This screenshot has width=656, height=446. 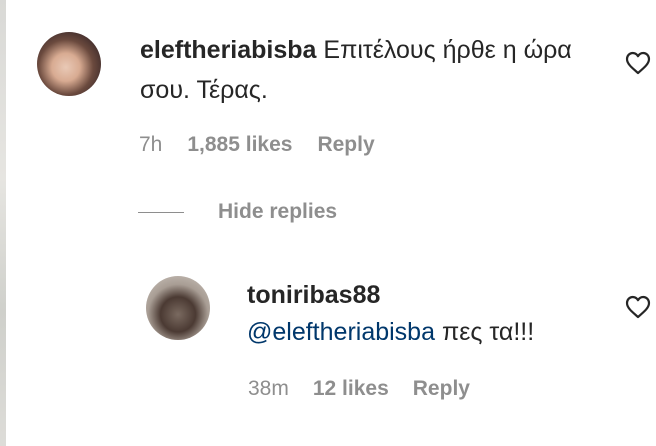 What do you see at coordinates (268, 389) in the screenshot?
I see `reply-time: 38m` at bounding box center [268, 389].